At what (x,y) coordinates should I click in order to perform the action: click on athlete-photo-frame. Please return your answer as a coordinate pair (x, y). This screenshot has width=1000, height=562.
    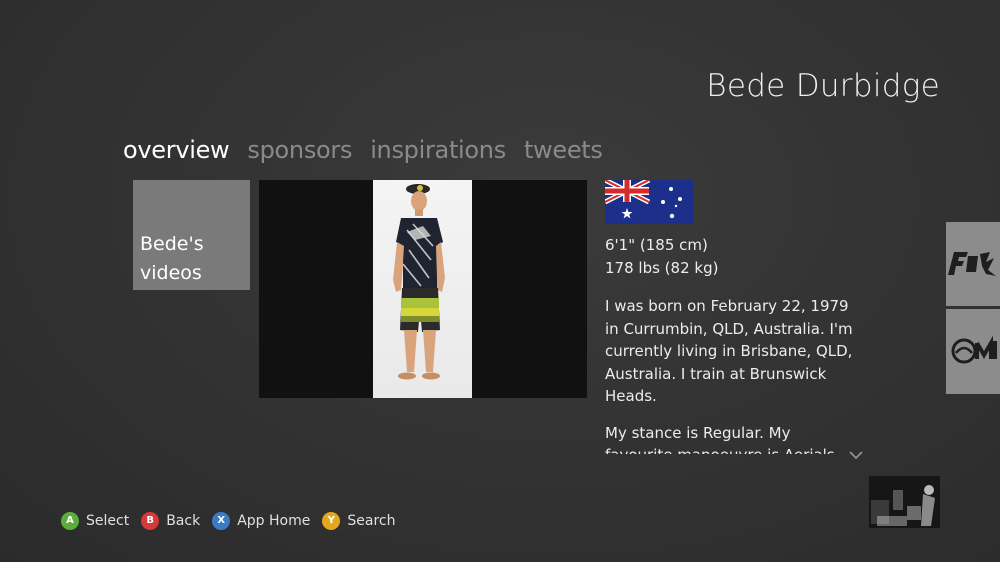
    Looking at the image, I should click on (423, 289).